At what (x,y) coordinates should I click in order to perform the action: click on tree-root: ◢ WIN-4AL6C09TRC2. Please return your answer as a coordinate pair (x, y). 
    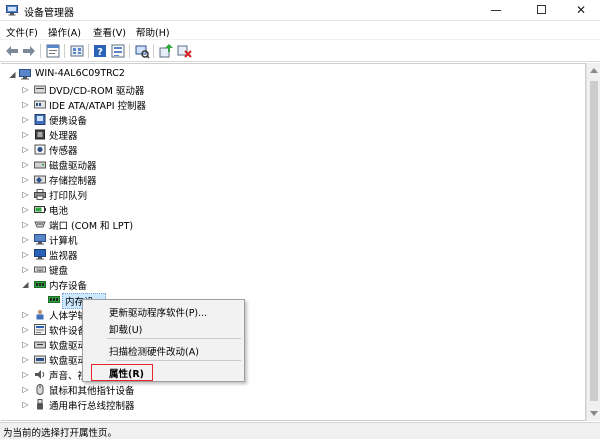
    Looking at the image, I should click on (291, 74).